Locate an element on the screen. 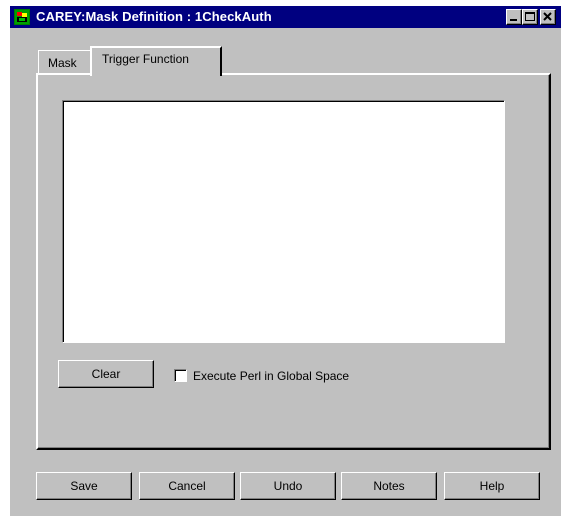 The height and width of the screenshot is (516, 561). close-icon is located at coordinates (548, 17).